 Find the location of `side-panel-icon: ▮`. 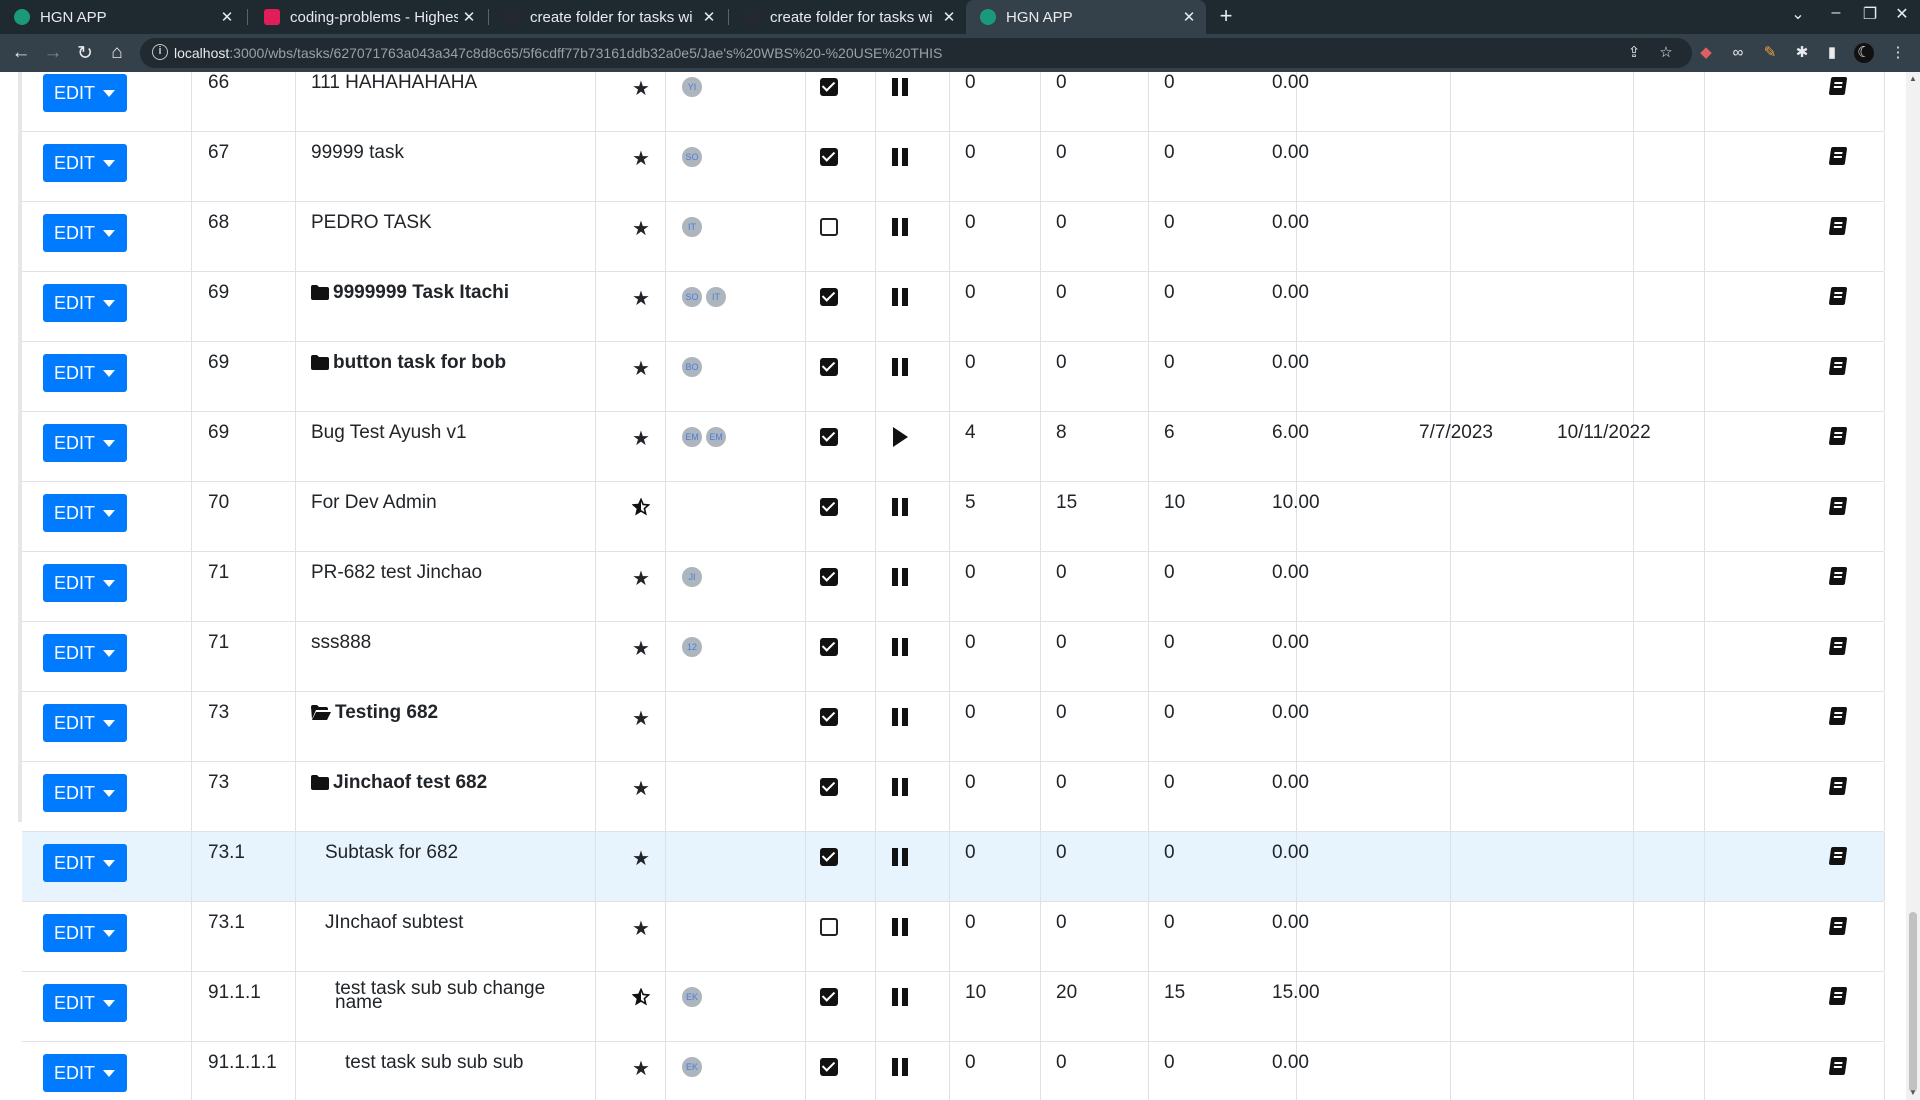

side-panel-icon: ▮ is located at coordinates (1832, 53).